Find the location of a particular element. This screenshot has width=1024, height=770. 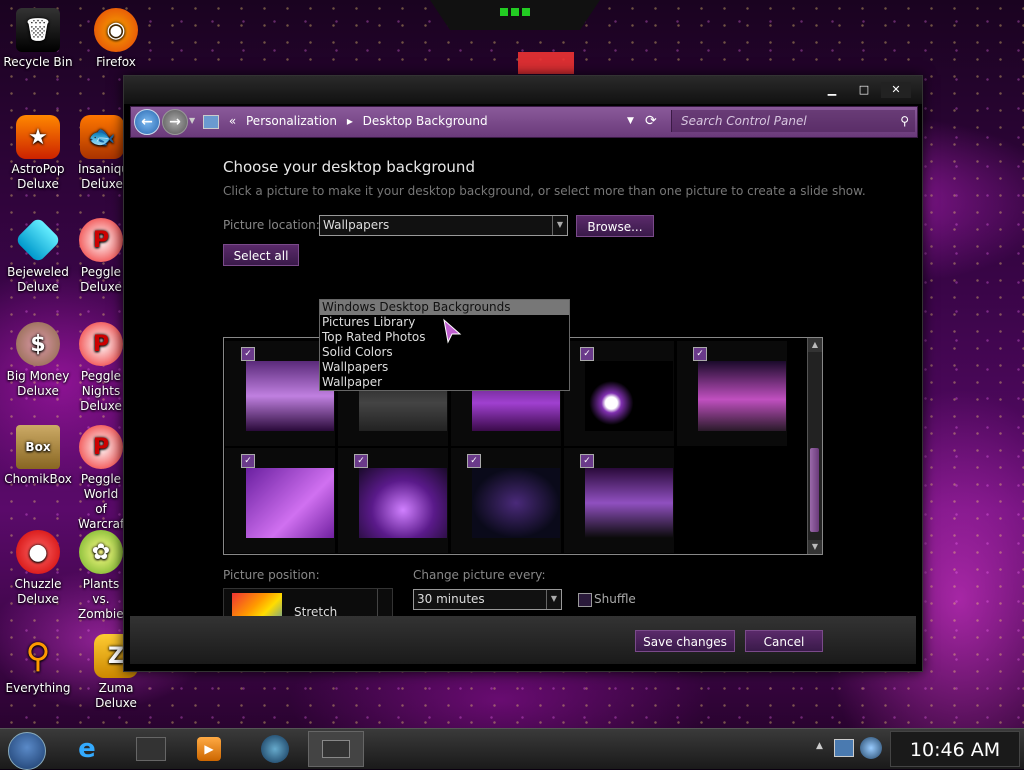

gallery-scrollbar: ▲ ▼ is located at coordinates (814, 446).